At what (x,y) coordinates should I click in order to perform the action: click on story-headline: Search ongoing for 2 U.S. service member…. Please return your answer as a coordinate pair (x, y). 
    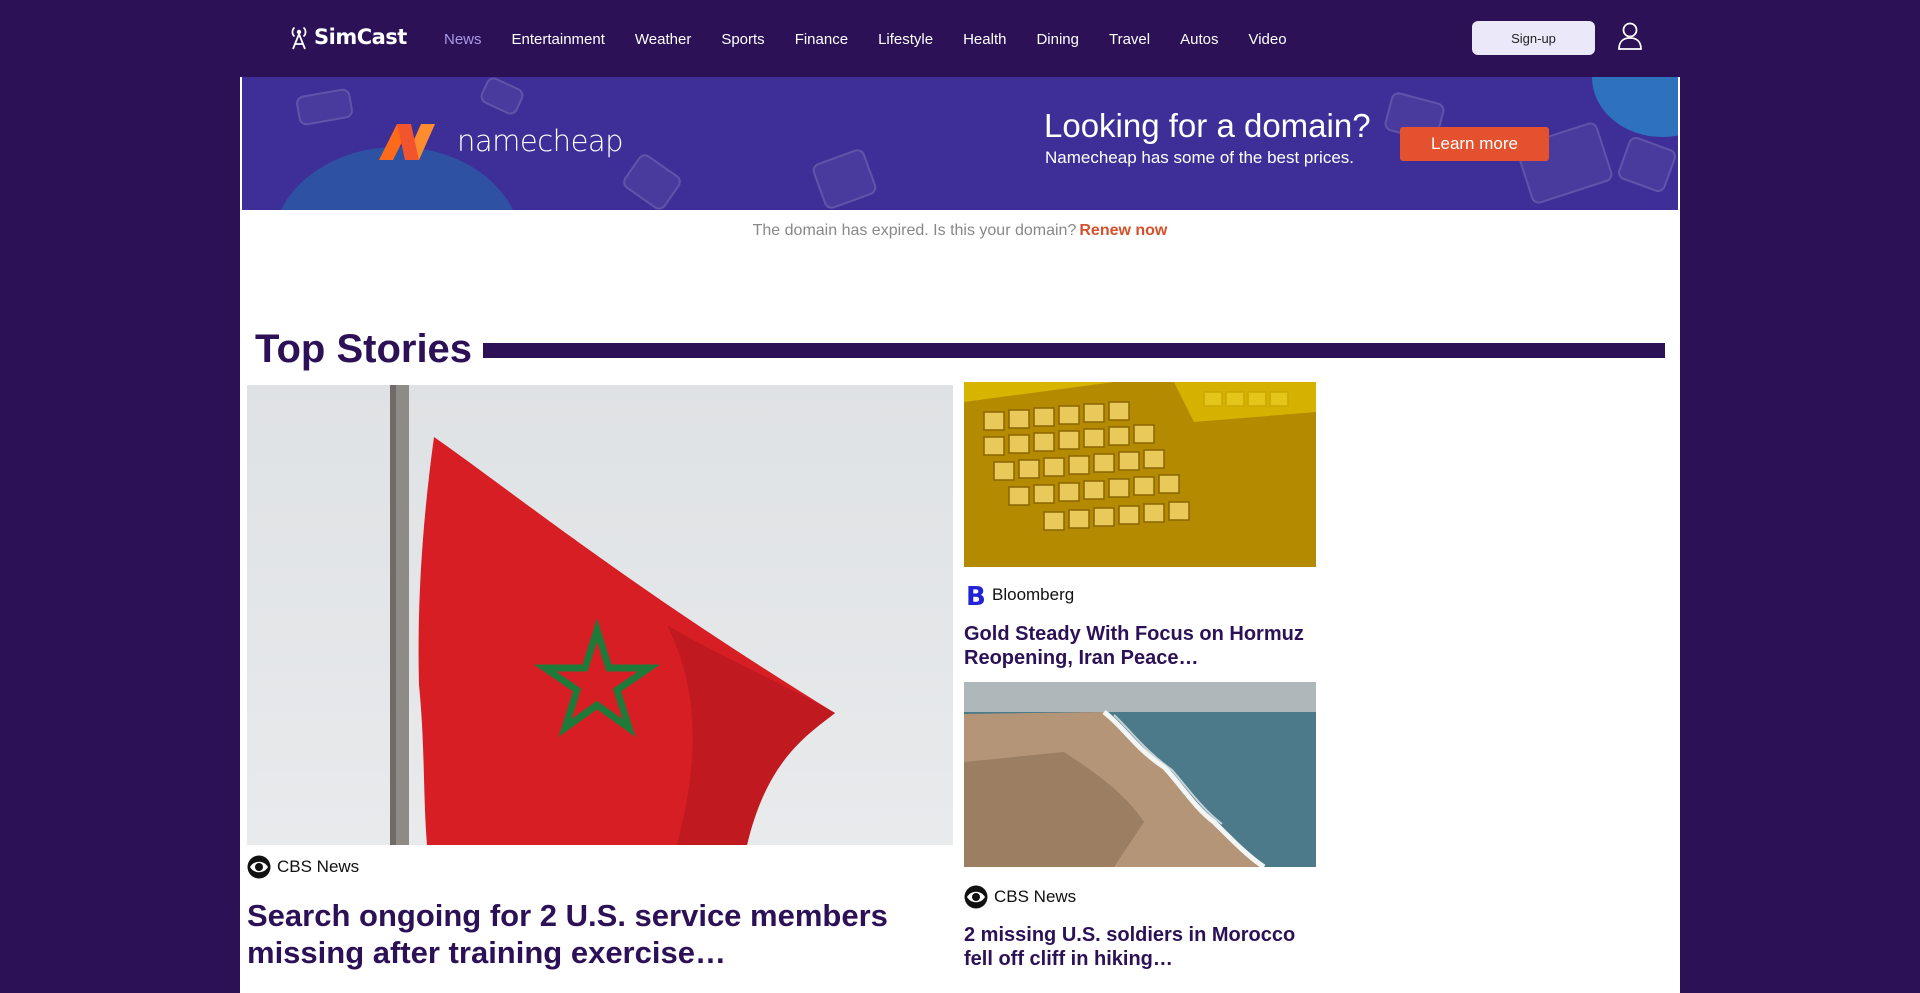
    Looking at the image, I should click on (597, 934).